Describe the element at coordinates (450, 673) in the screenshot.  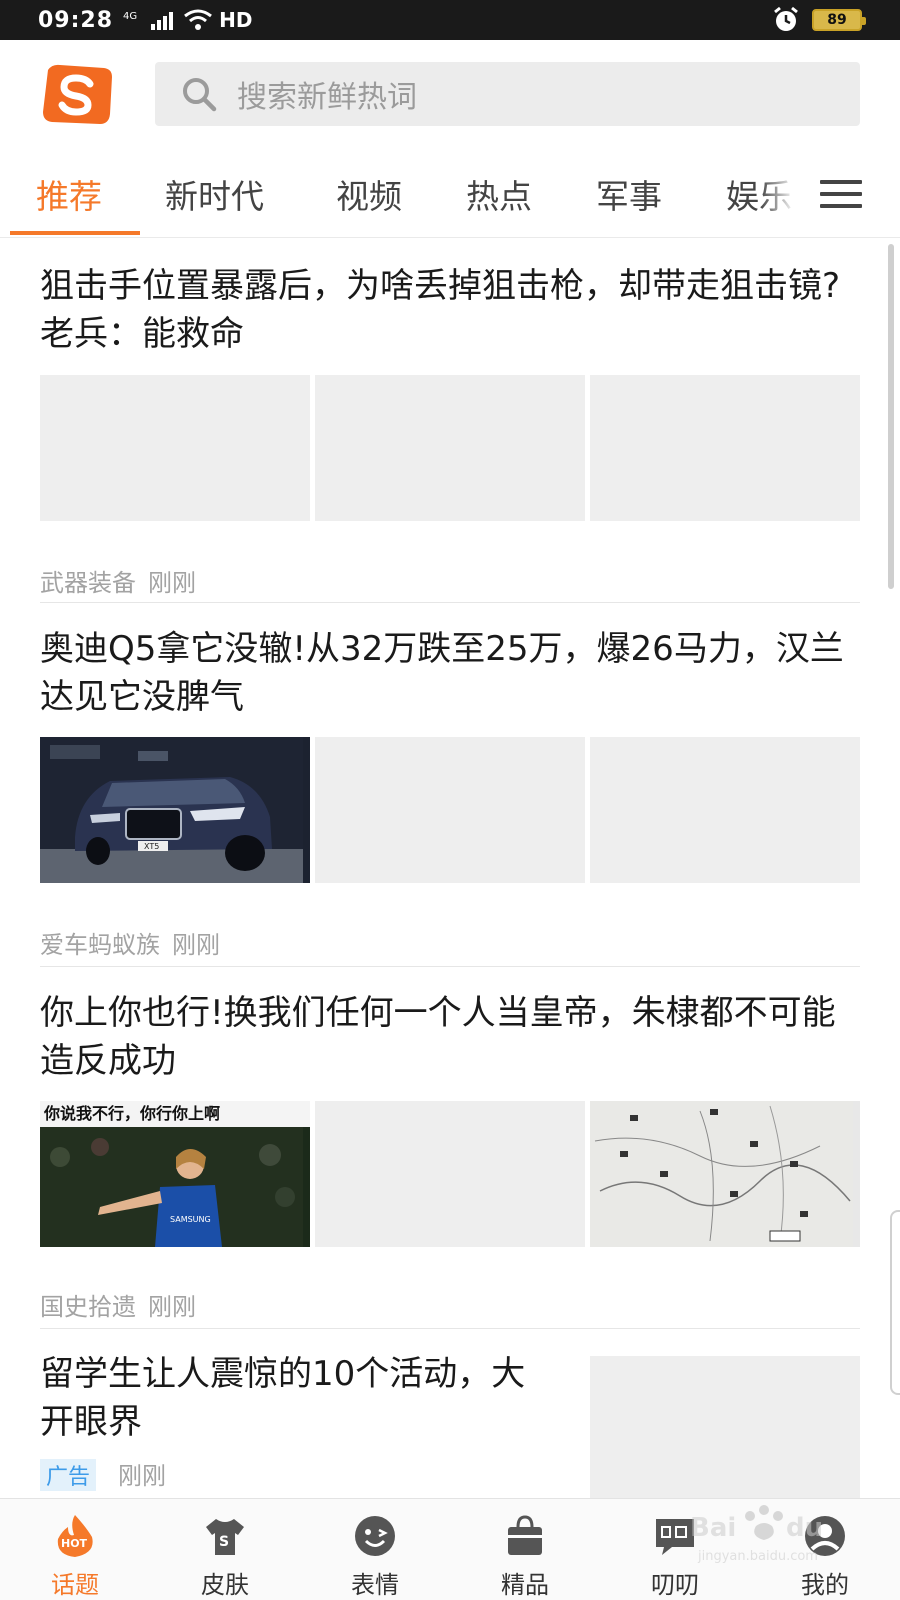
I see `article-title: 奥迪Q5拿它没辙!从32万跌至25万，爆26马力，汉兰达见它没脾气` at that location.